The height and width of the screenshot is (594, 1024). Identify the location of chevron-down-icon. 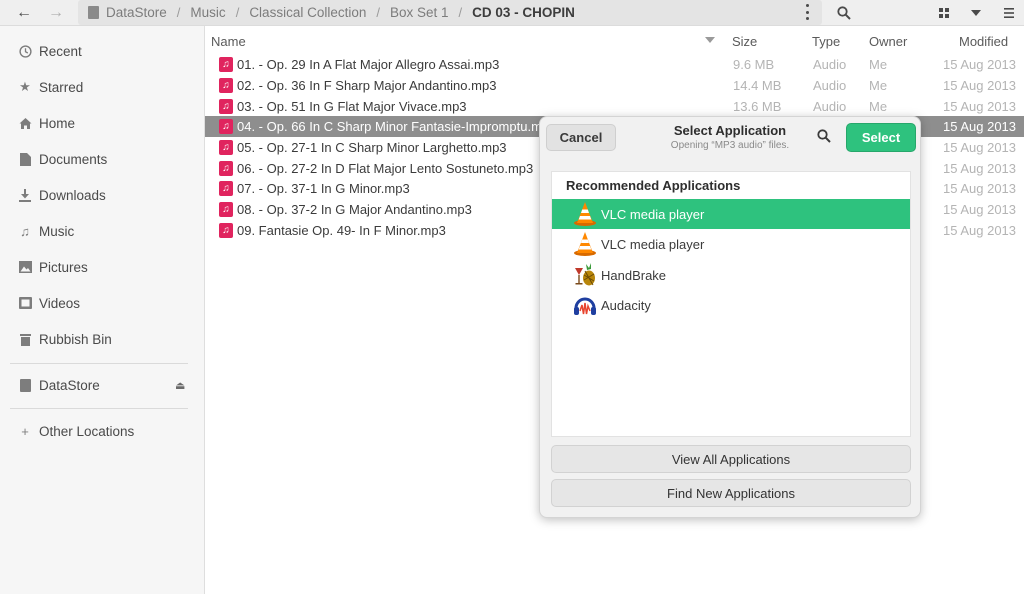
(976, 13).